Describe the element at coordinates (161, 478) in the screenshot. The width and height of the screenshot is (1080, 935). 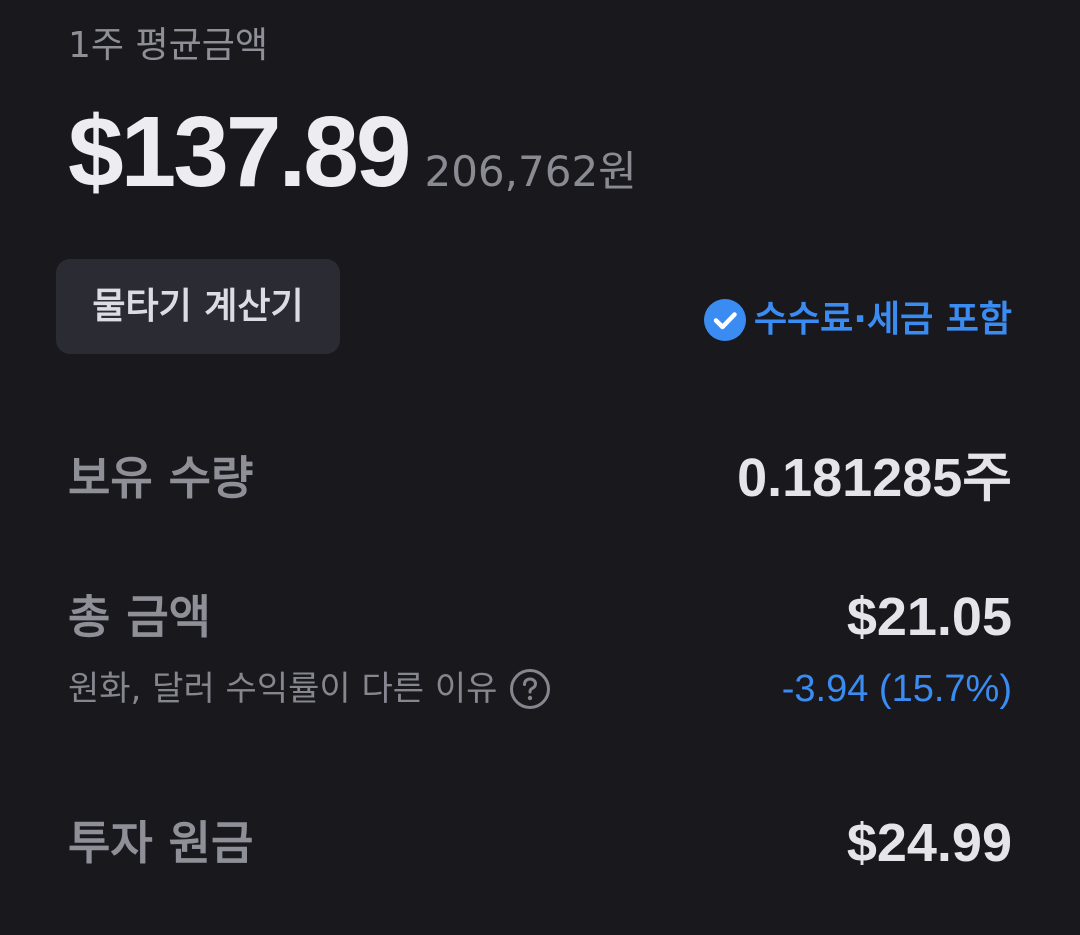
I see `quantity-label: 보유 수량` at that location.